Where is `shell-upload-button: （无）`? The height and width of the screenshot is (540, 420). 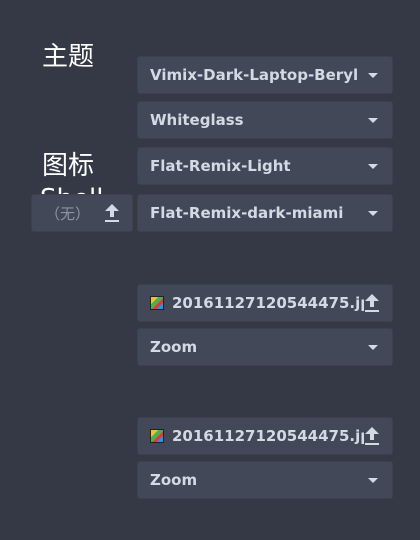 shell-upload-button: （无） is located at coordinates (82, 213).